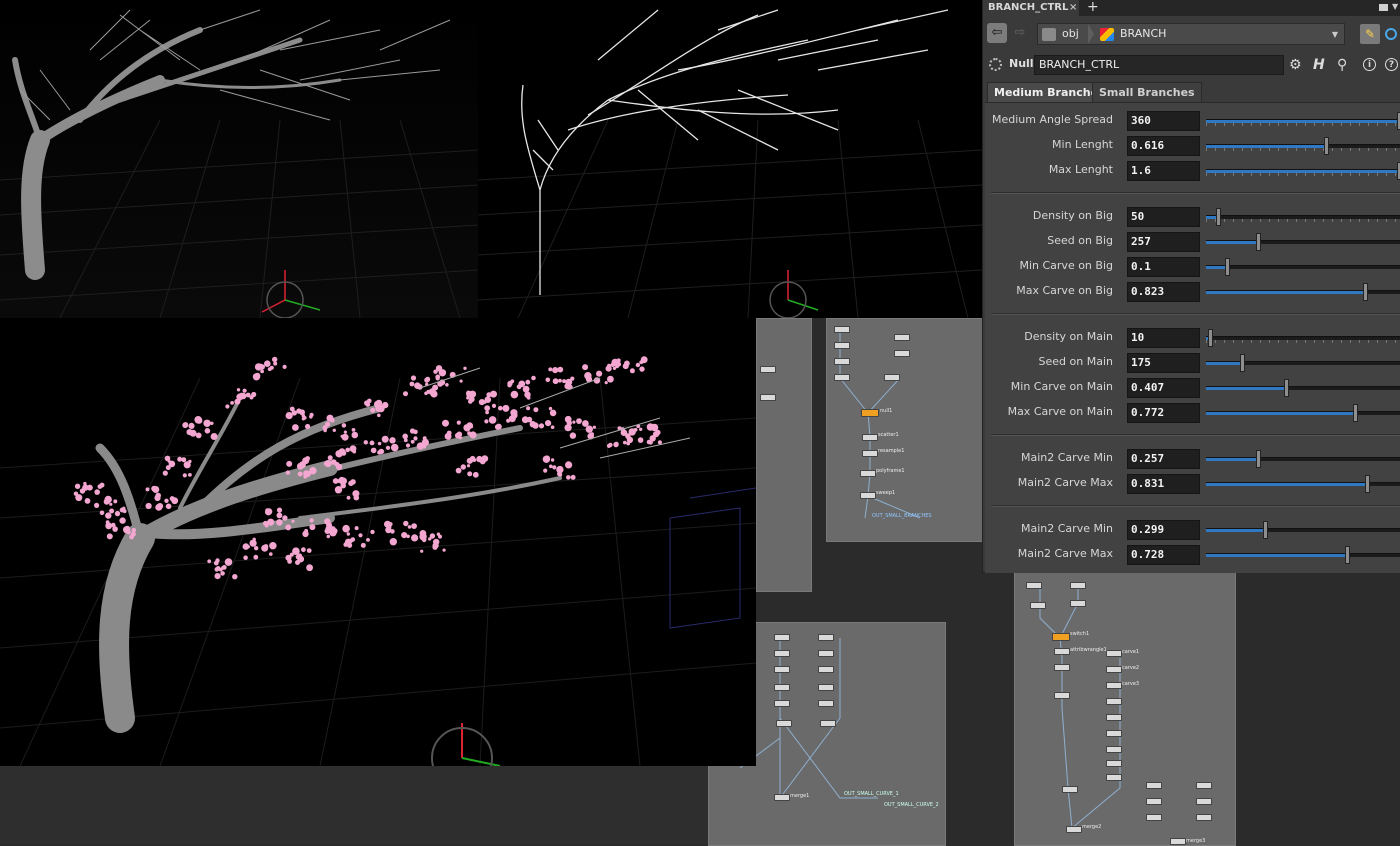 This screenshot has width=1400, height=846. Describe the element at coordinates (1163, 217) in the screenshot. I see `parameter-value-field: 50` at that location.